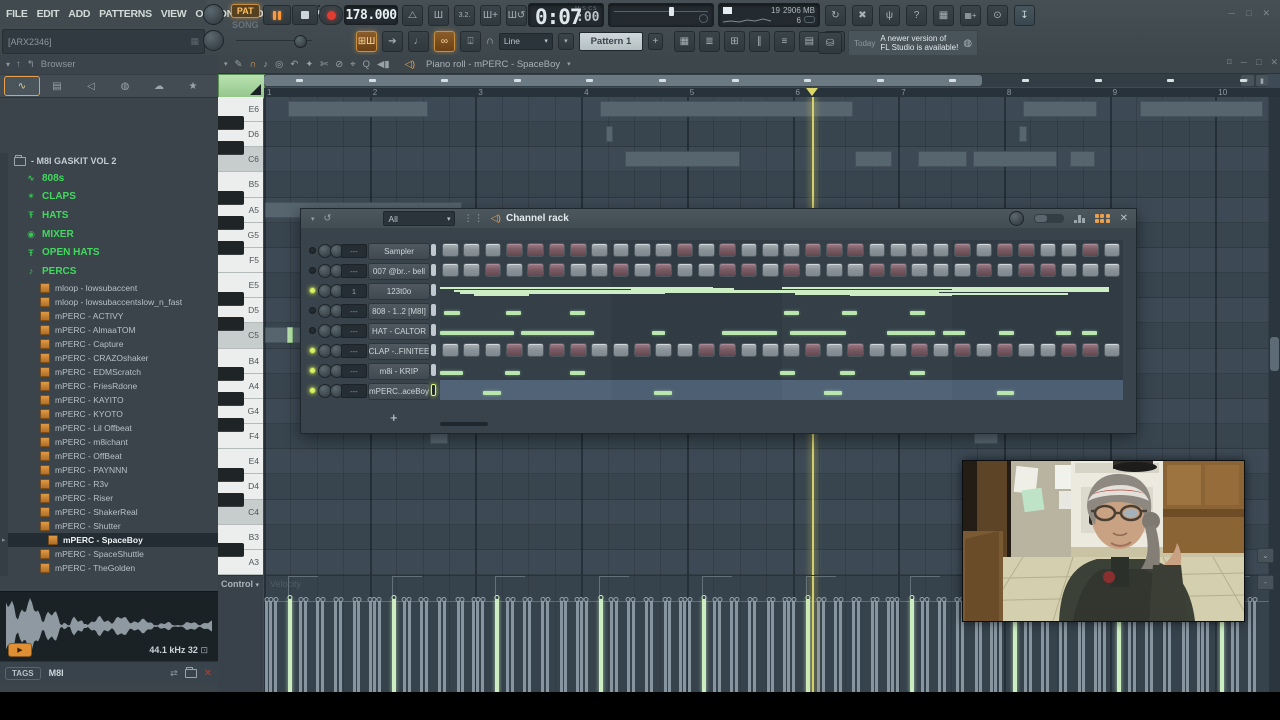 This screenshot has width=1280, height=720. I want to click on save-icon: ▦, so click(943, 15).